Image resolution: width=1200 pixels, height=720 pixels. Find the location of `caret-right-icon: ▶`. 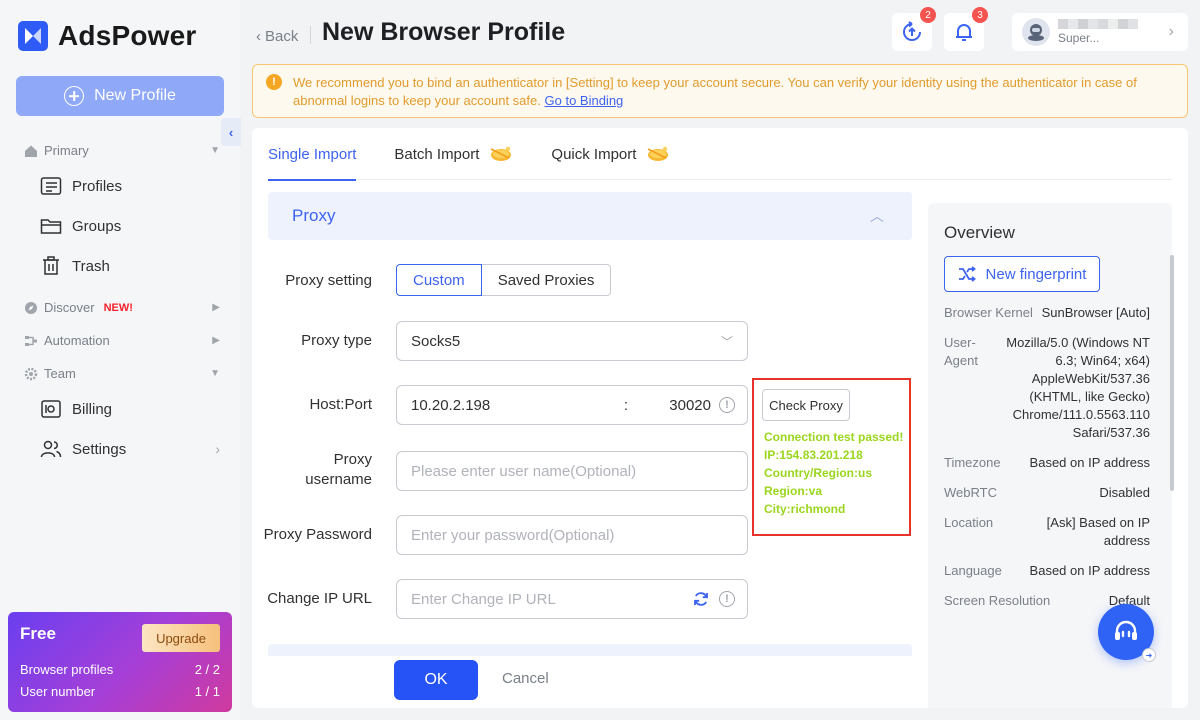

caret-right-icon: ▶ is located at coordinates (216, 307).